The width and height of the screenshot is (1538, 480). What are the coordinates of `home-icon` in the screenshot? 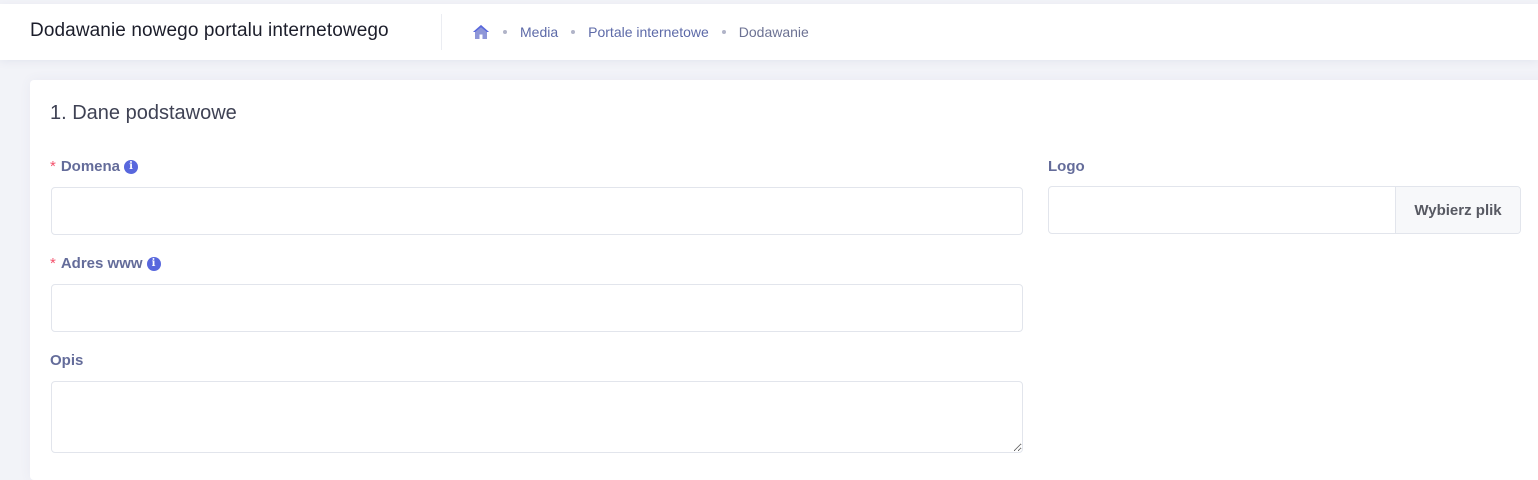 It's located at (481, 32).